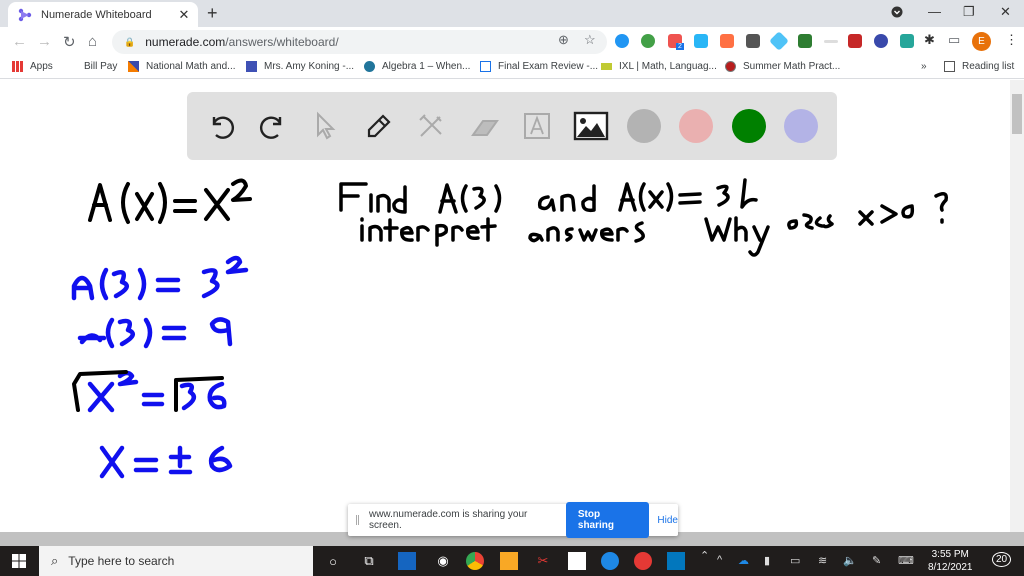 The image size is (1024, 576). I want to click on microsoft-store-icon, so click(577, 561).